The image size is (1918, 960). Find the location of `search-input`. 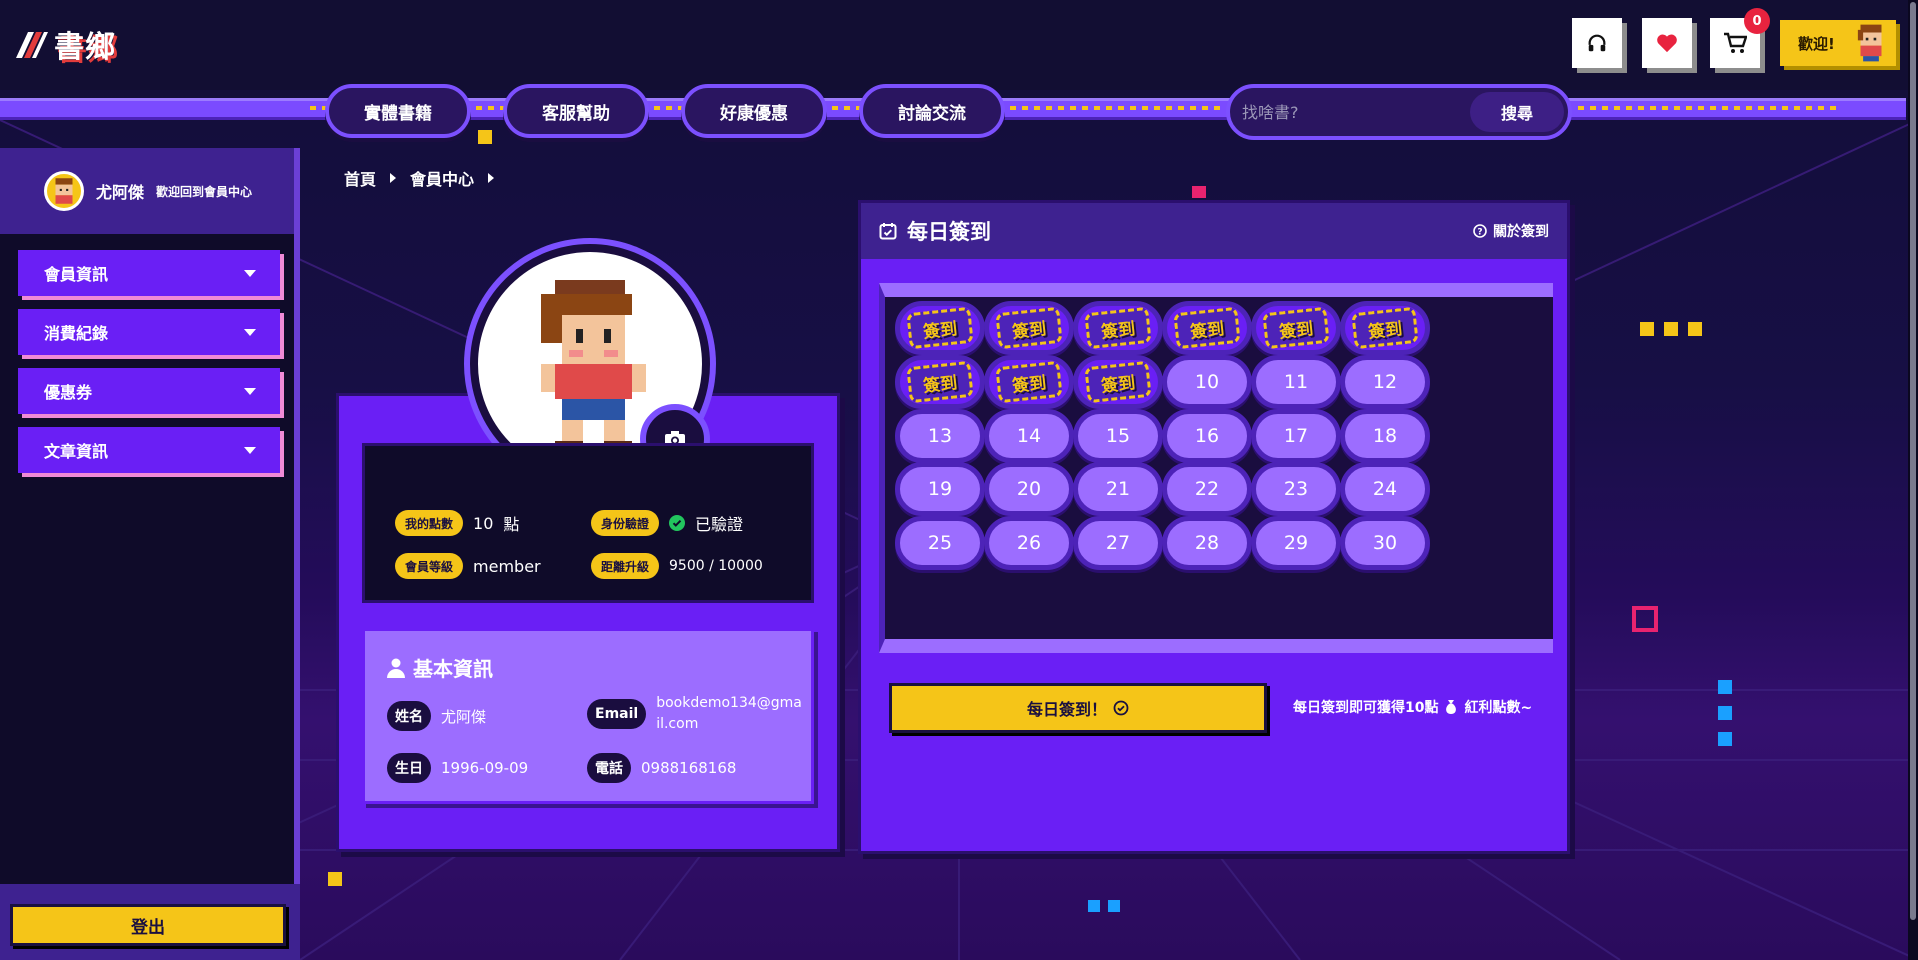

search-input is located at coordinates (1356, 112).